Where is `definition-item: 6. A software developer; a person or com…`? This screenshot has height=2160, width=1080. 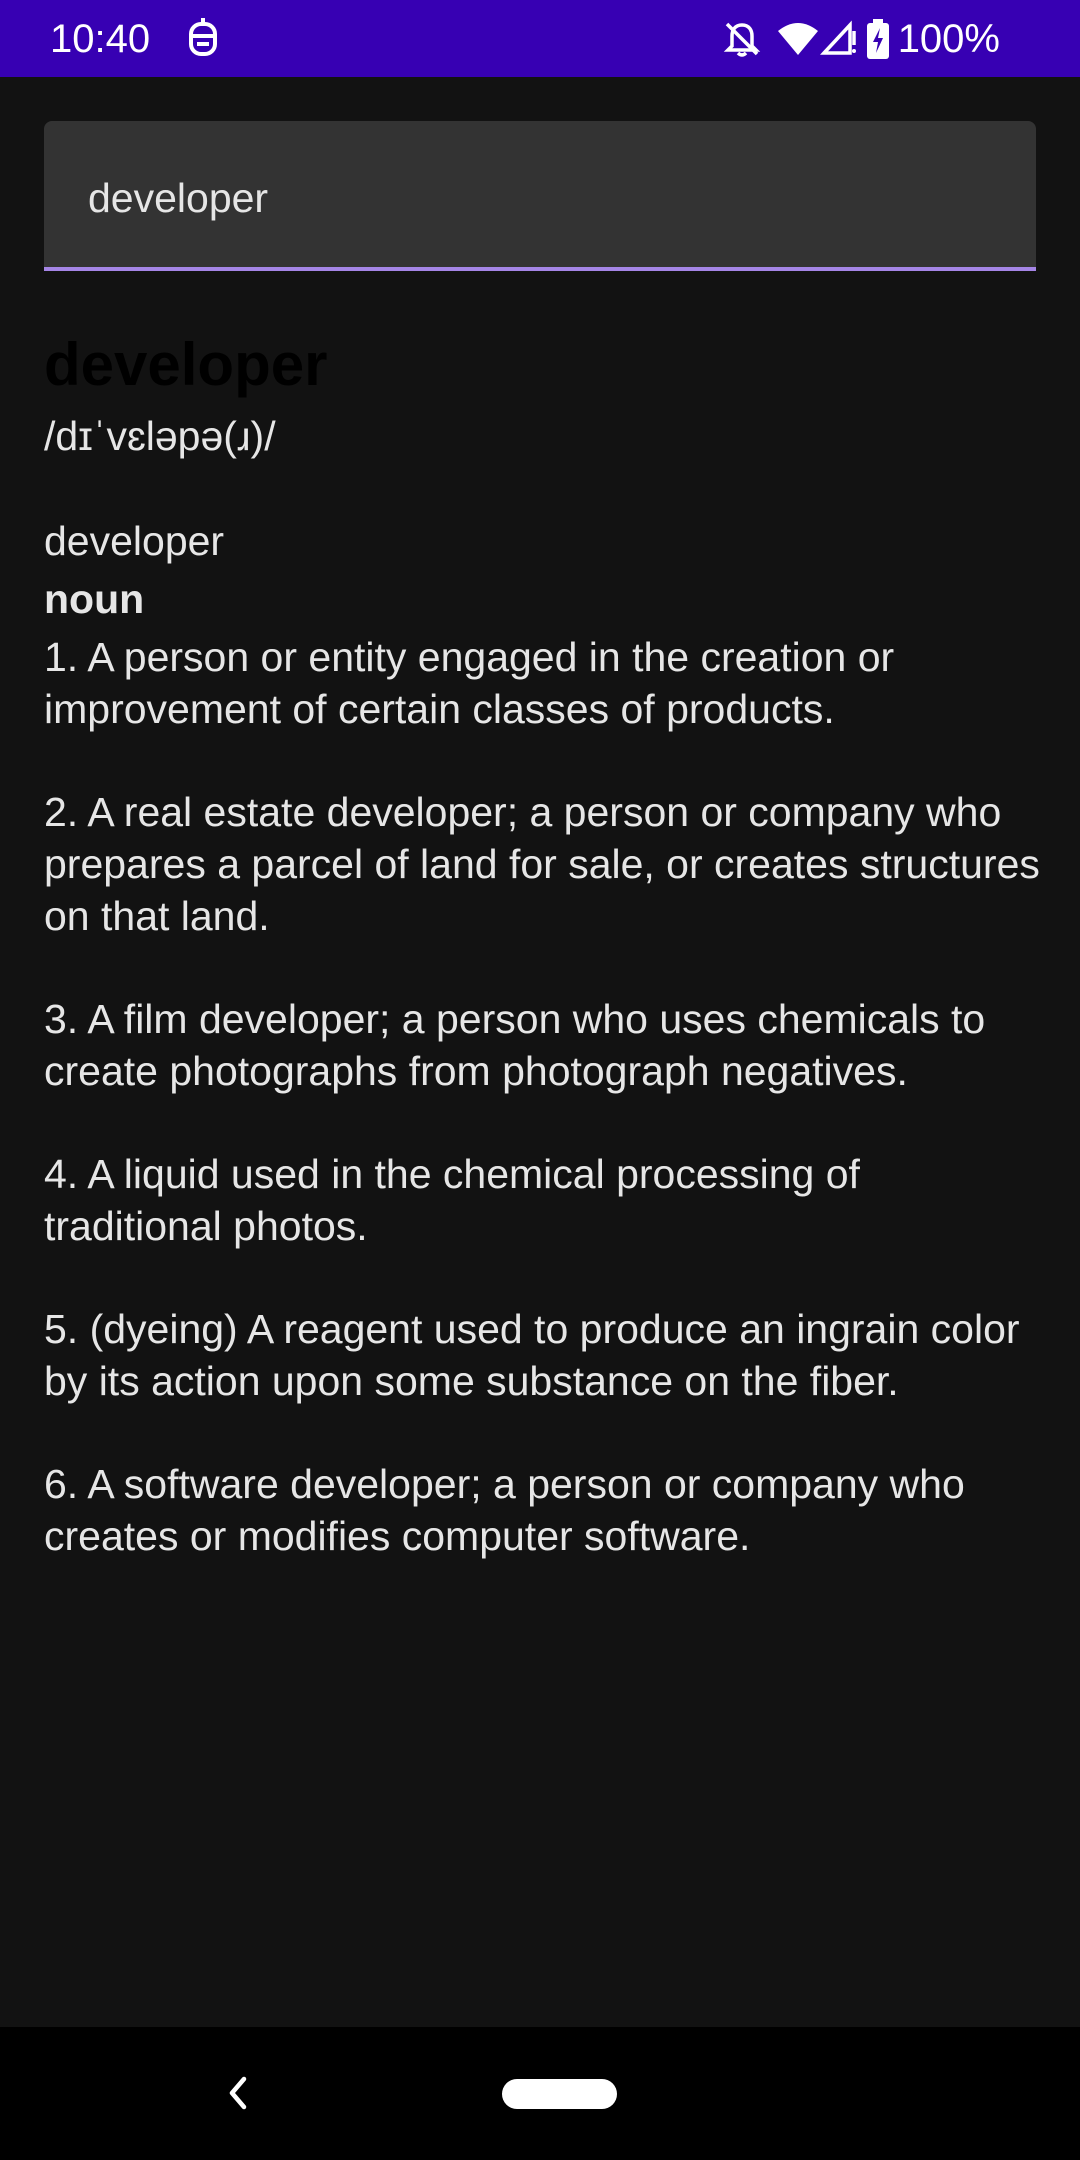
definition-item: 6. A software developer; a person or com… is located at coordinates (504, 1510).